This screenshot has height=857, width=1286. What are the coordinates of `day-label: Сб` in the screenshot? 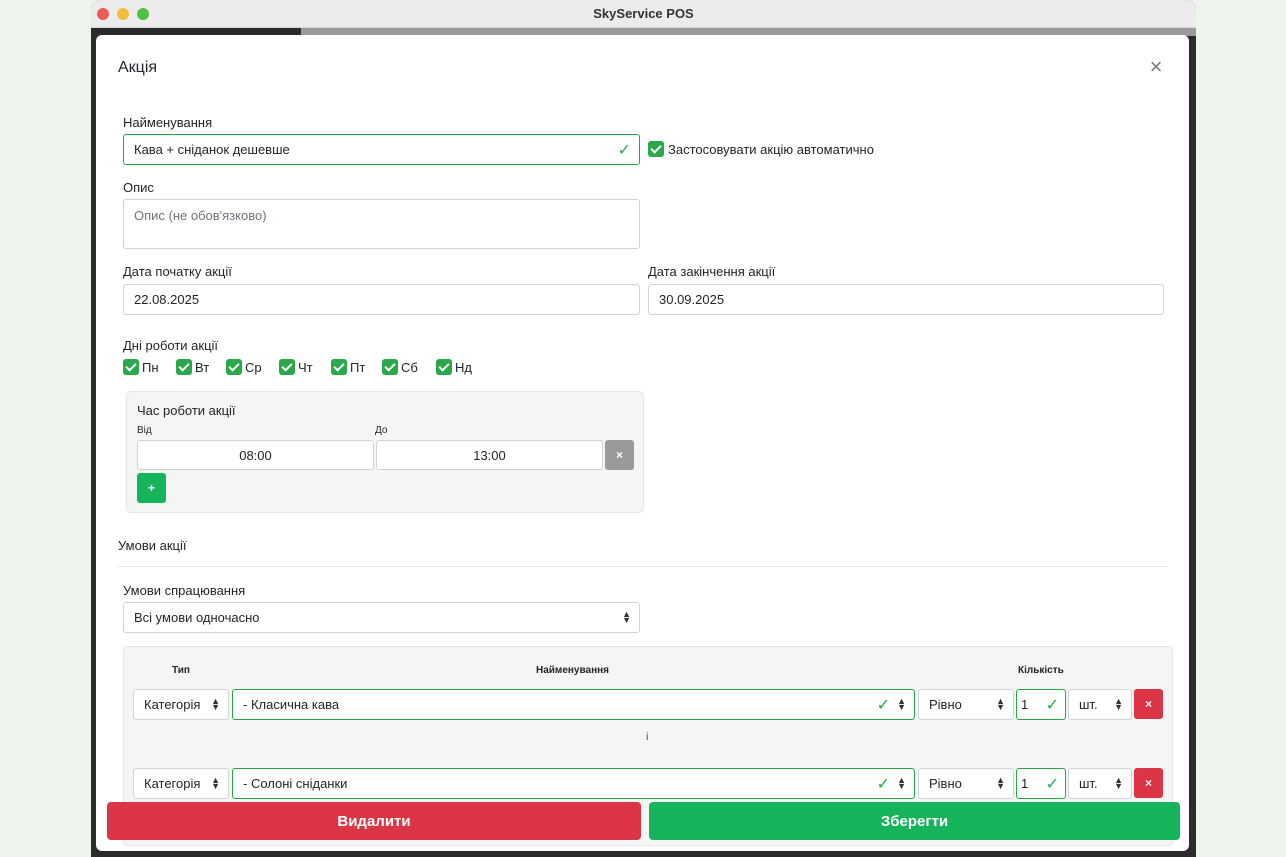 It's located at (409, 367).